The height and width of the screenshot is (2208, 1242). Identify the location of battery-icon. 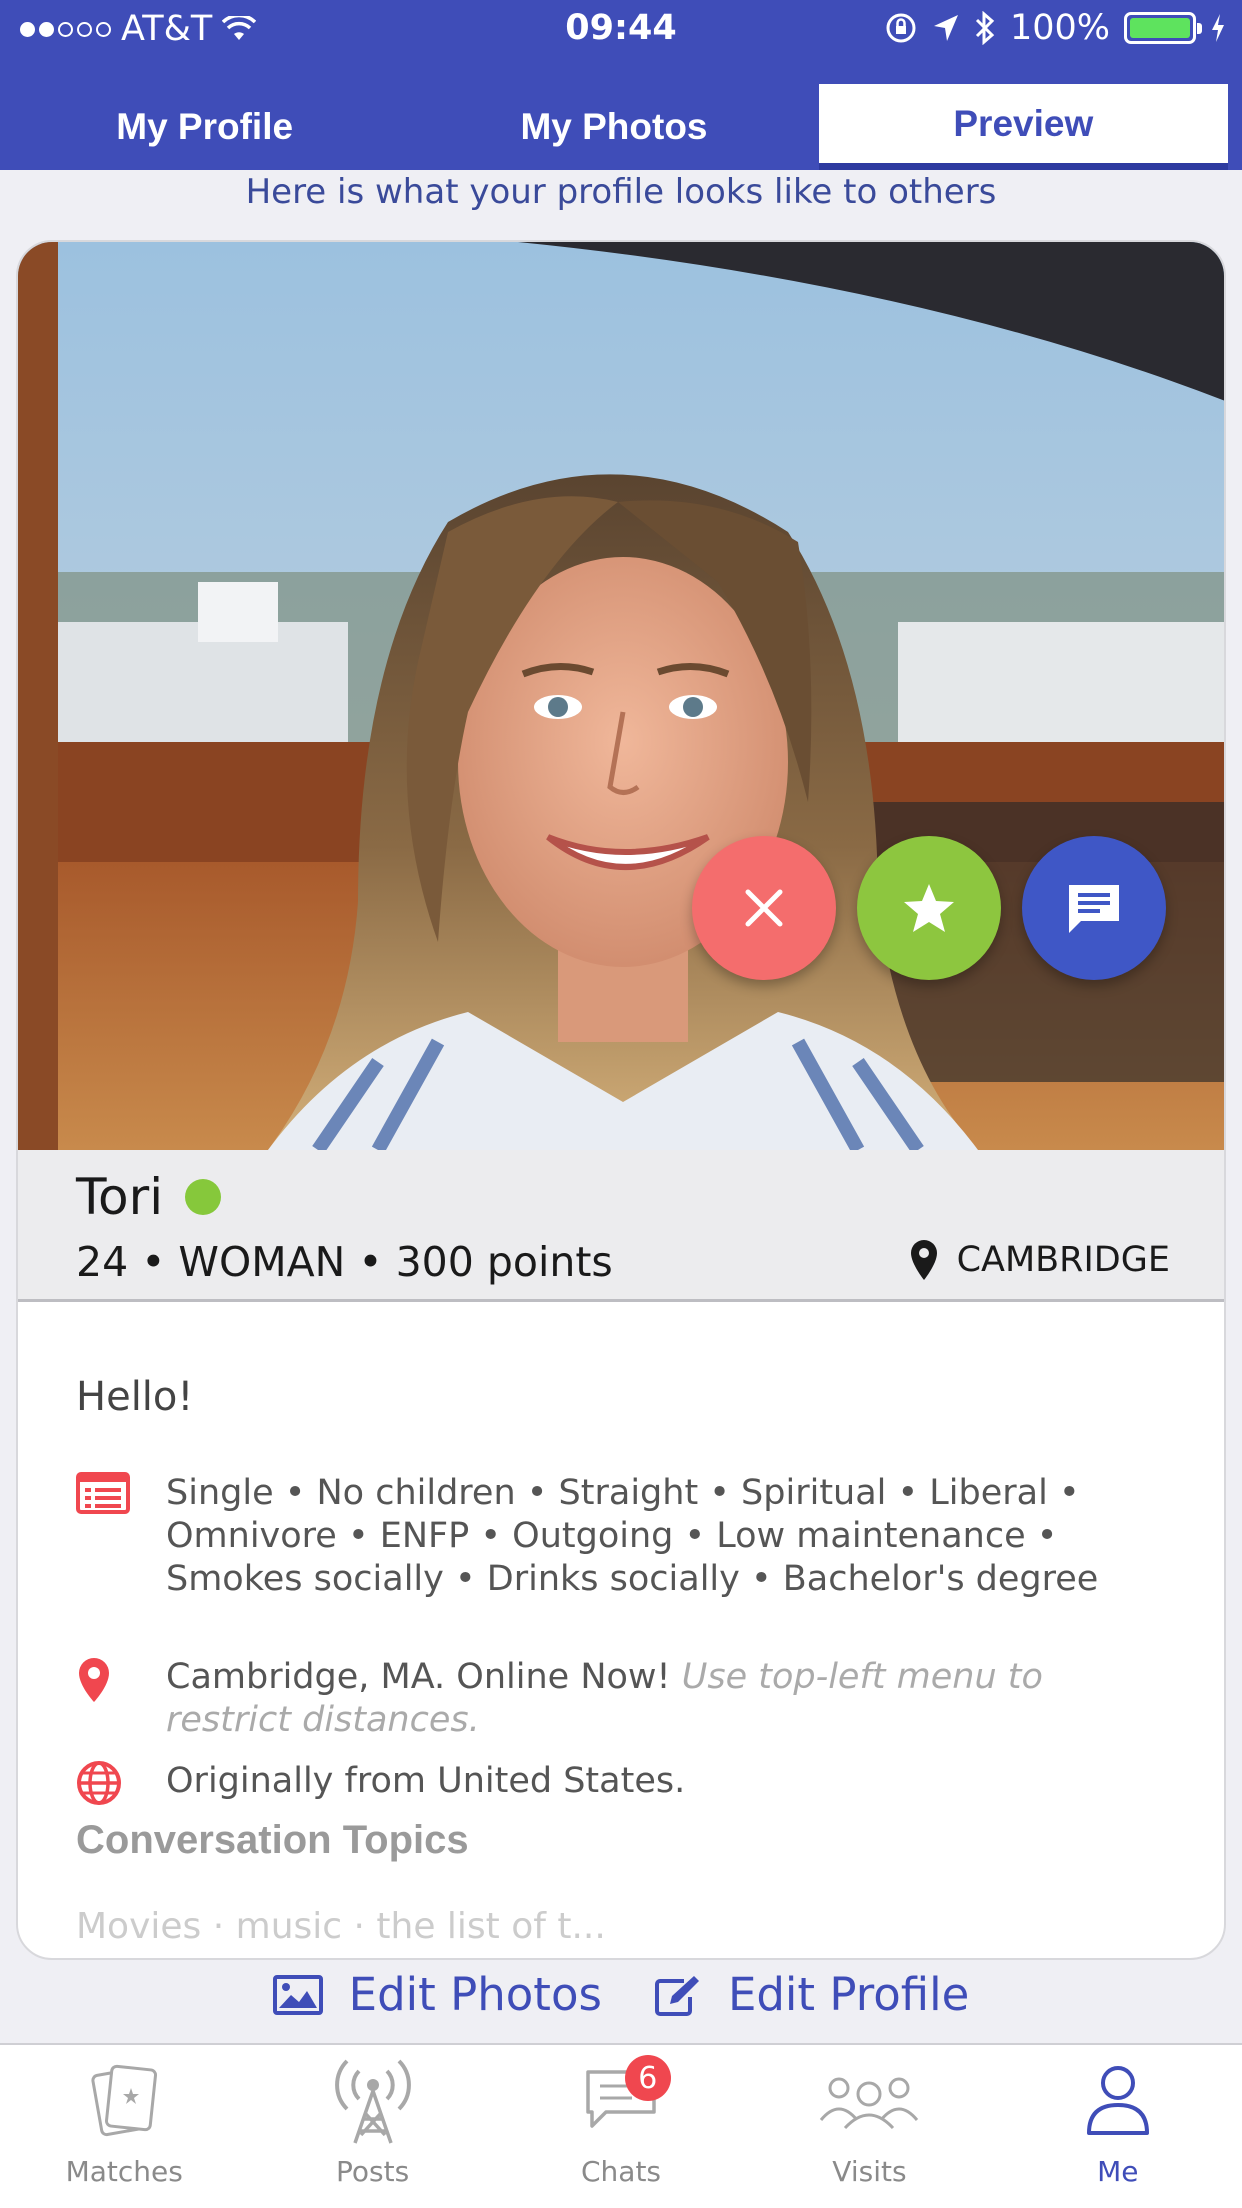
(1163, 28).